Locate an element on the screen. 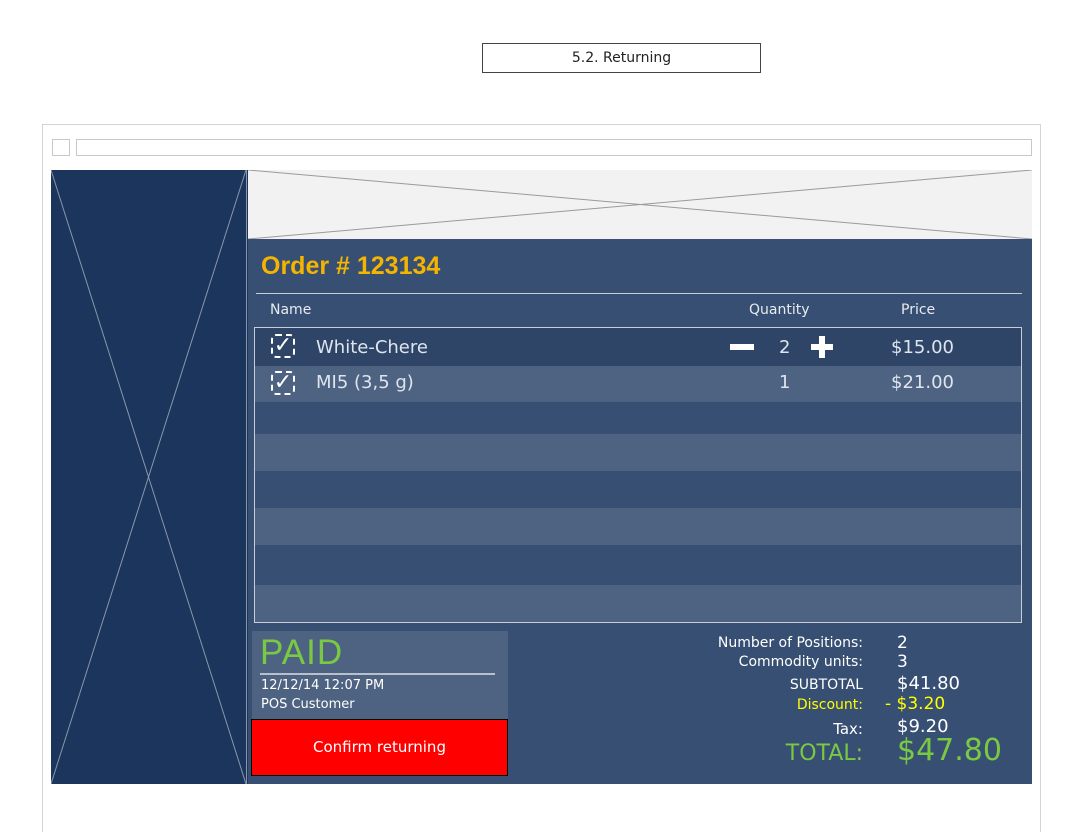 This screenshot has width=1081, height=832. banner-cross-icon is located at coordinates (640, 204).